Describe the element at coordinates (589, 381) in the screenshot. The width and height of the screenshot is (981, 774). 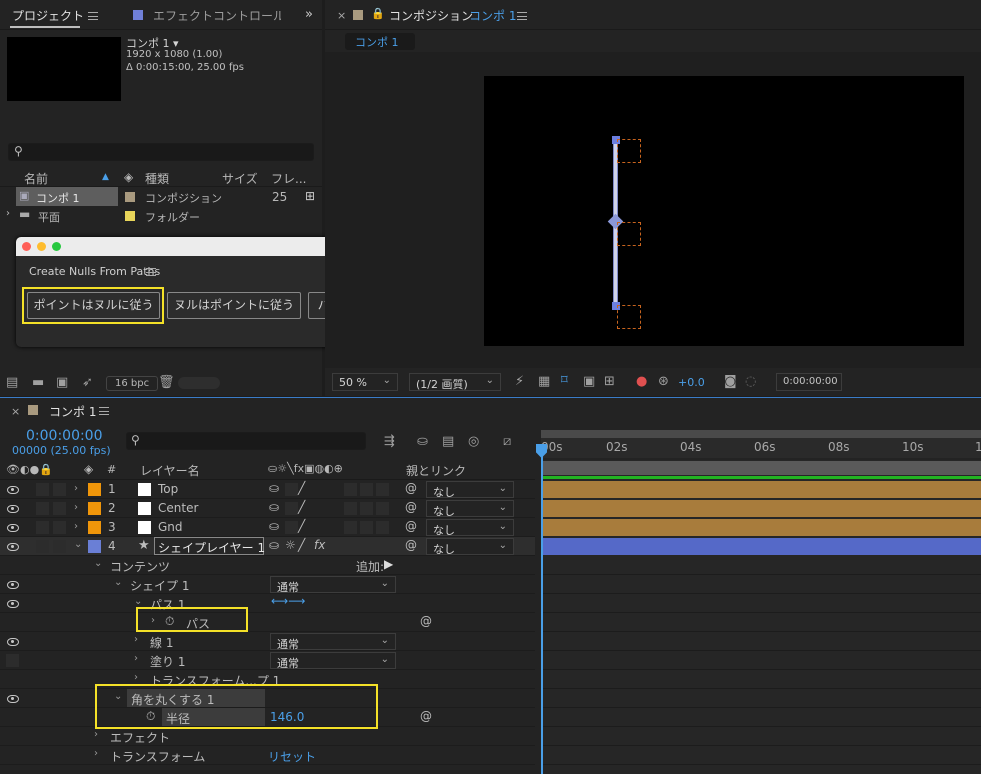
I see `region-of-interest-icon: ▣` at that location.